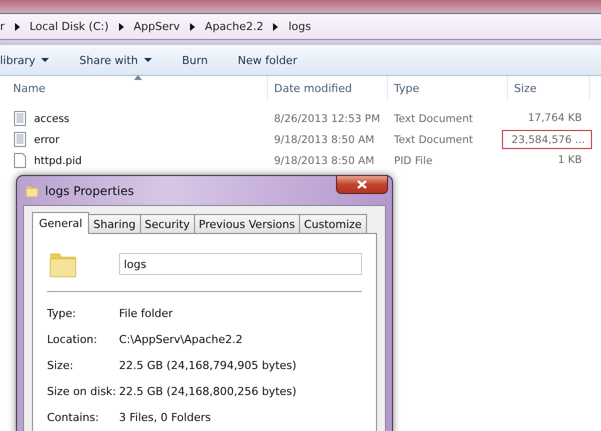 The height and width of the screenshot is (431, 601). Describe the element at coordinates (82, 391) in the screenshot. I see `property-label: Size on disk:` at that location.